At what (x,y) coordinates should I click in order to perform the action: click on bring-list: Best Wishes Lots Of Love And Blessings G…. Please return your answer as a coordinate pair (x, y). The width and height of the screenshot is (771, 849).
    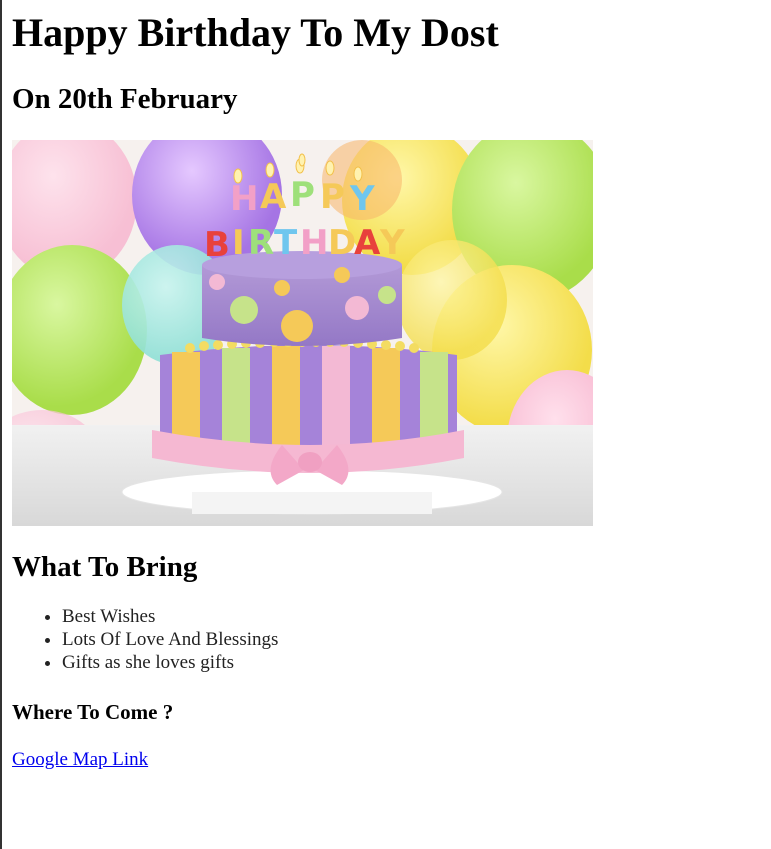
    Looking at the image, I should click on (382, 639).